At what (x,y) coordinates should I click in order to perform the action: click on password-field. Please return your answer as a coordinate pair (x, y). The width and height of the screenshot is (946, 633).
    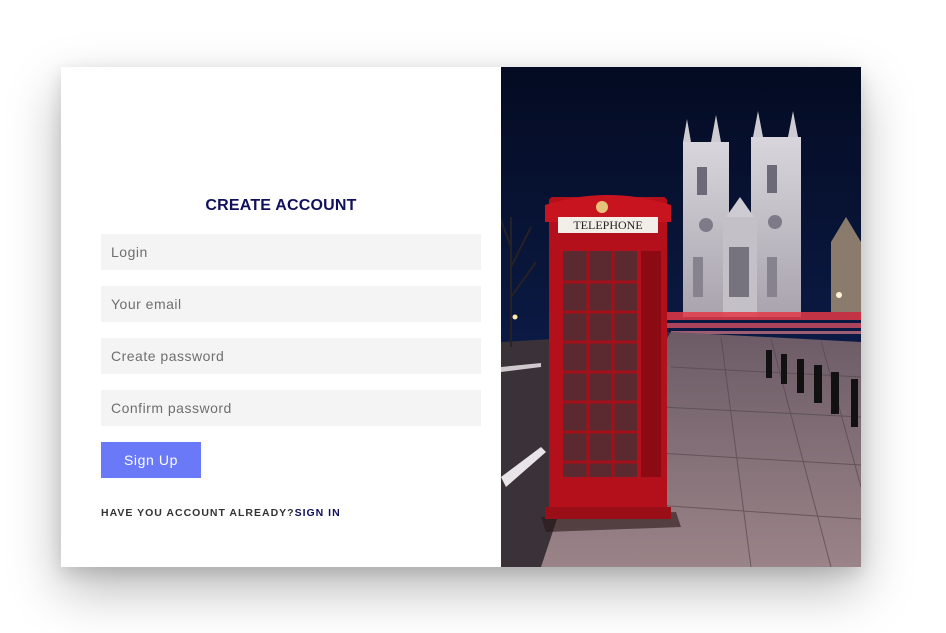
    Looking at the image, I should click on (291, 356).